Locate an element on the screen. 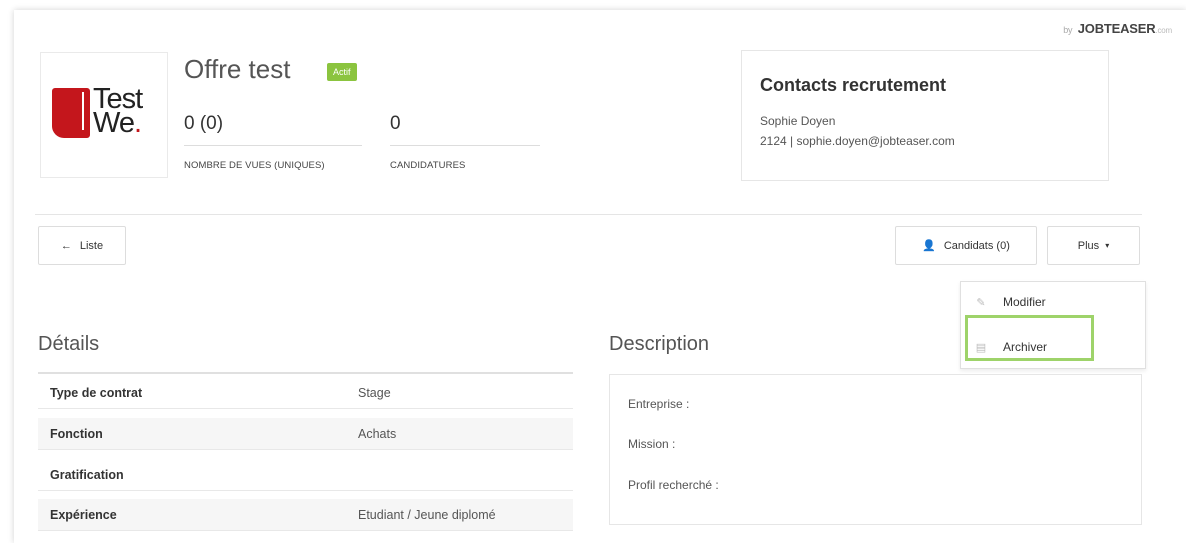 The image size is (1186, 543). jobteaser-brand: by JOBTEASER.com is located at coordinates (1117, 28).